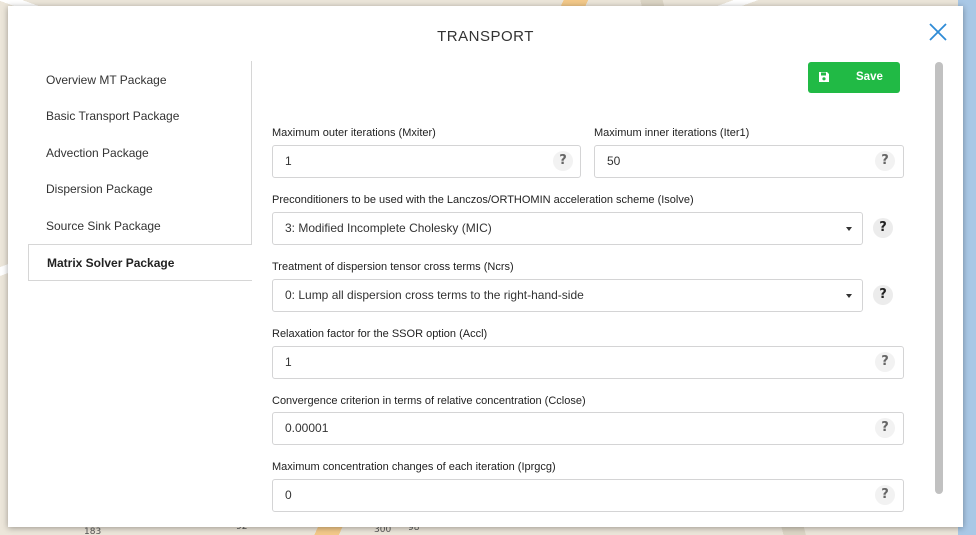  What do you see at coordinates (885, 495) in the screenshot?
I see `iprgcg-help-icon: ?` at bounding box center [885, 495].